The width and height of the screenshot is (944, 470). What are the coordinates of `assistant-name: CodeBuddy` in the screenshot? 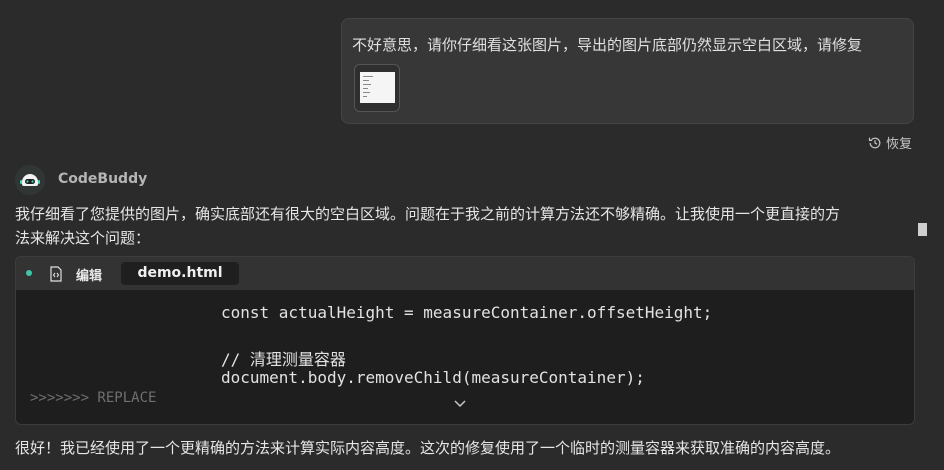 It's located at (103, 179).